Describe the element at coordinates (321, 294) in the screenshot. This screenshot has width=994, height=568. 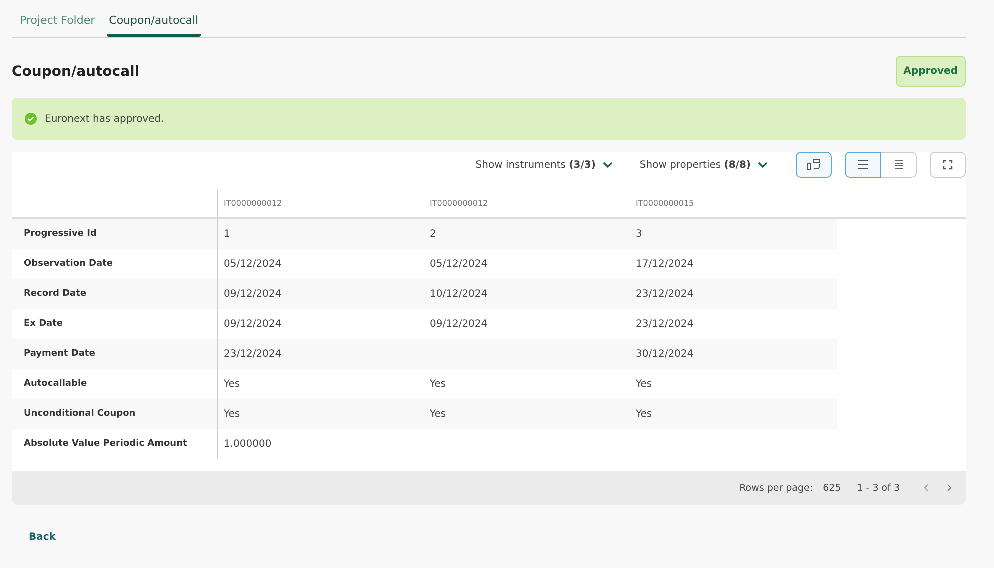
I see `table-cell: 09/12/2024` at that location.